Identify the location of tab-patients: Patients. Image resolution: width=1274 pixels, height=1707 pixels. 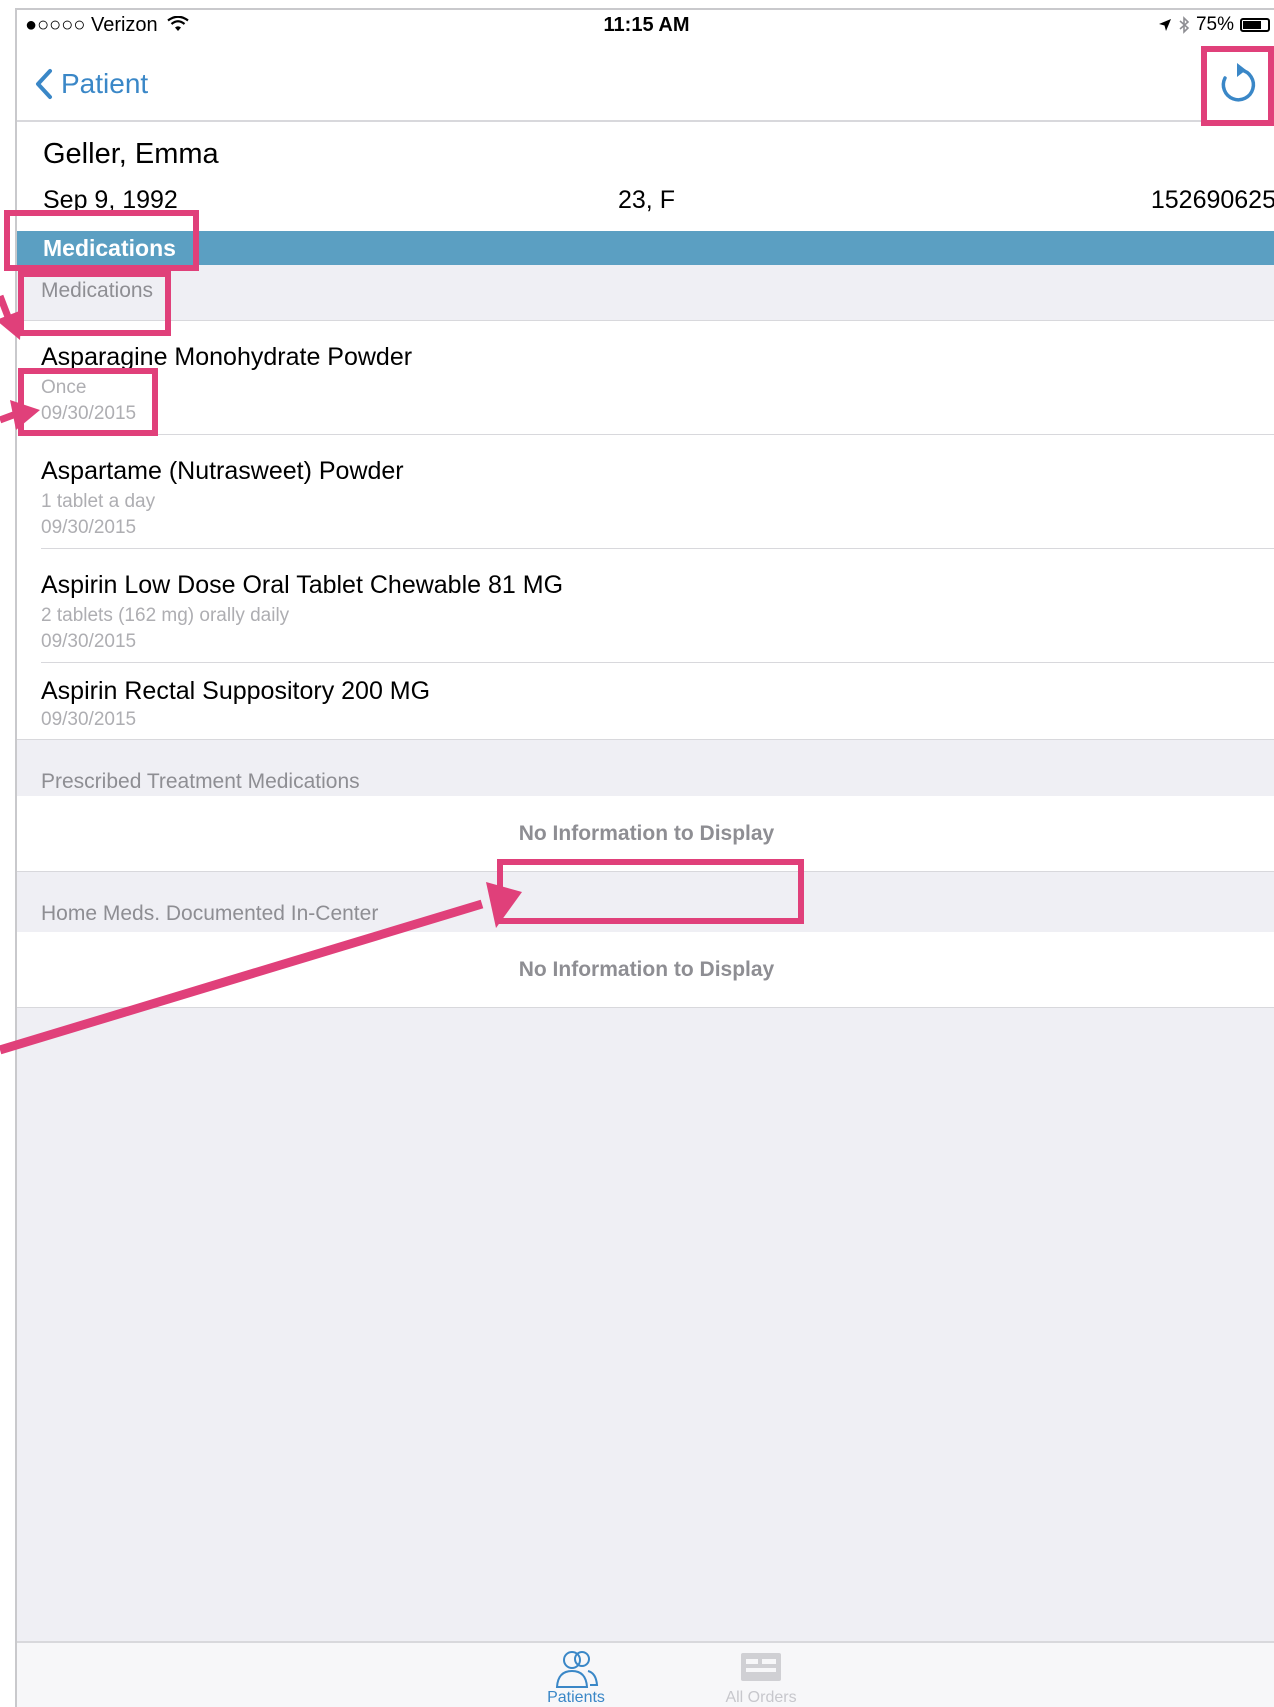
(576, 1678).